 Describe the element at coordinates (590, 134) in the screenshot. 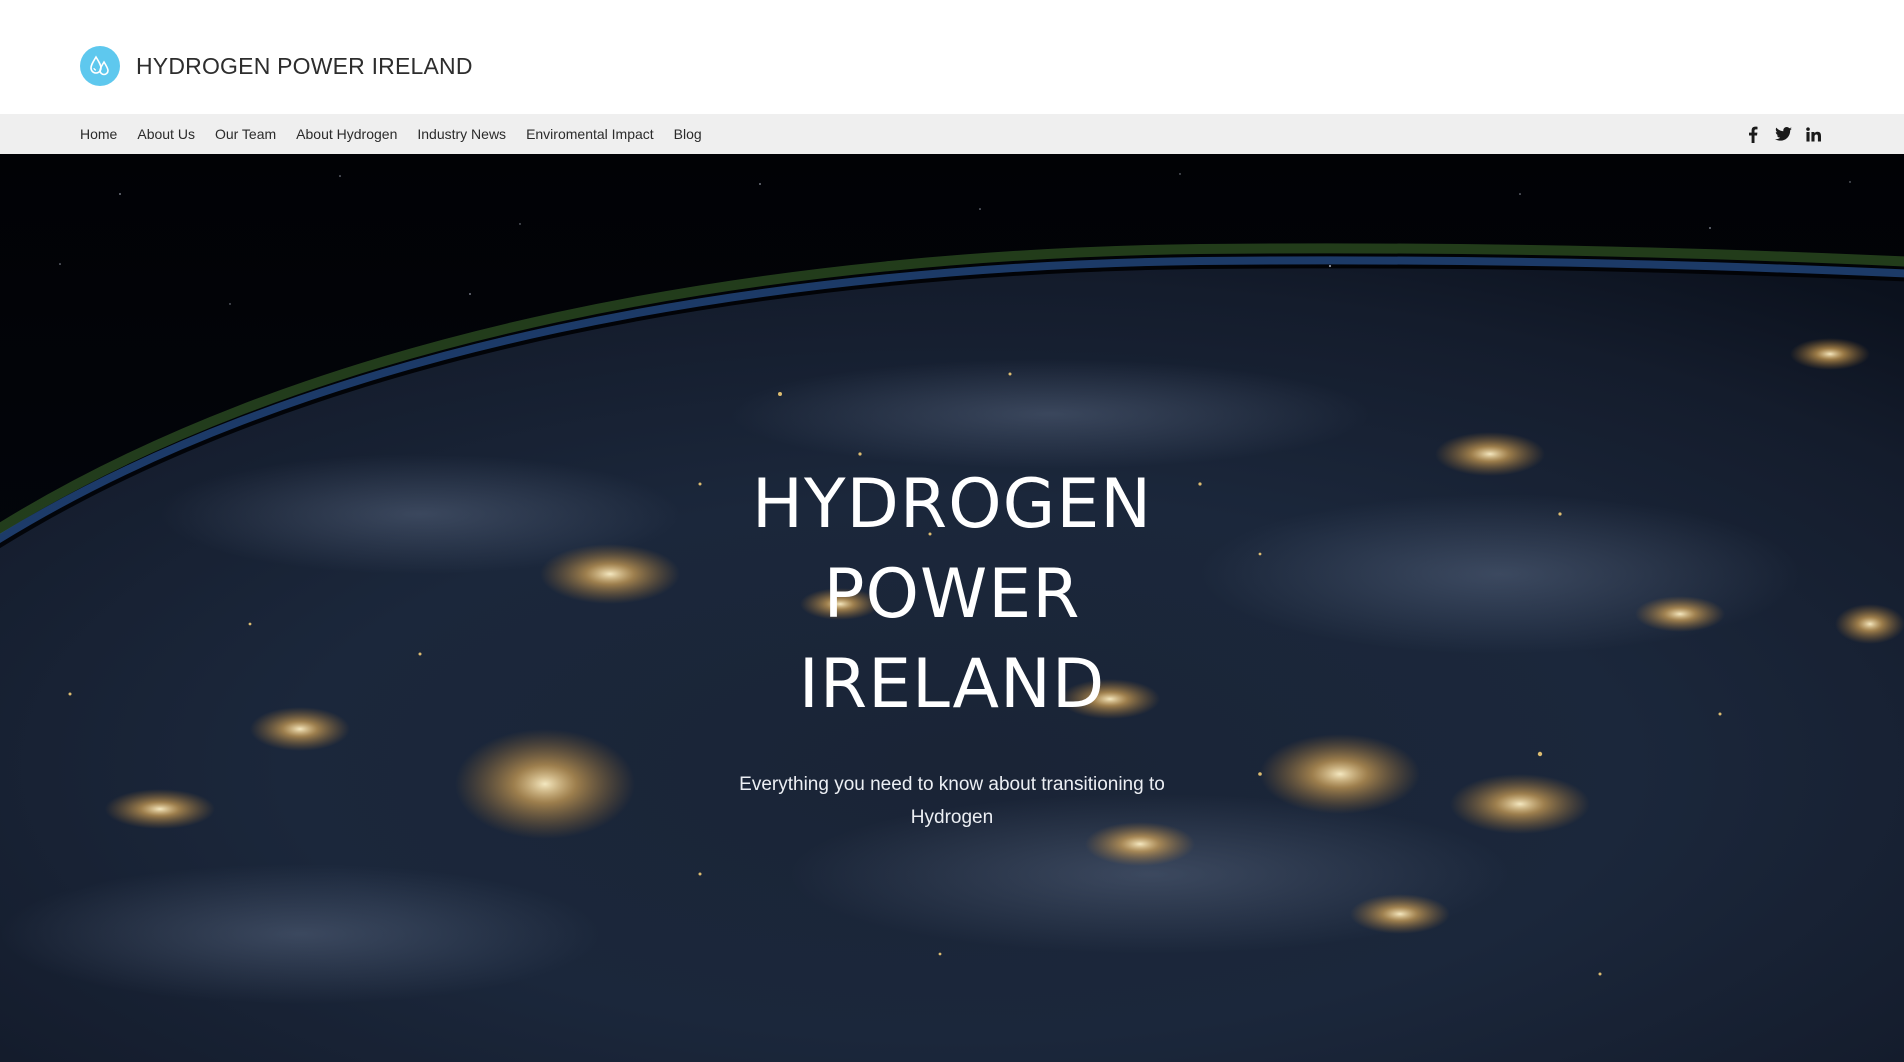

I see `nav-item-environmental-impact: Enviromental Impact` at that location.